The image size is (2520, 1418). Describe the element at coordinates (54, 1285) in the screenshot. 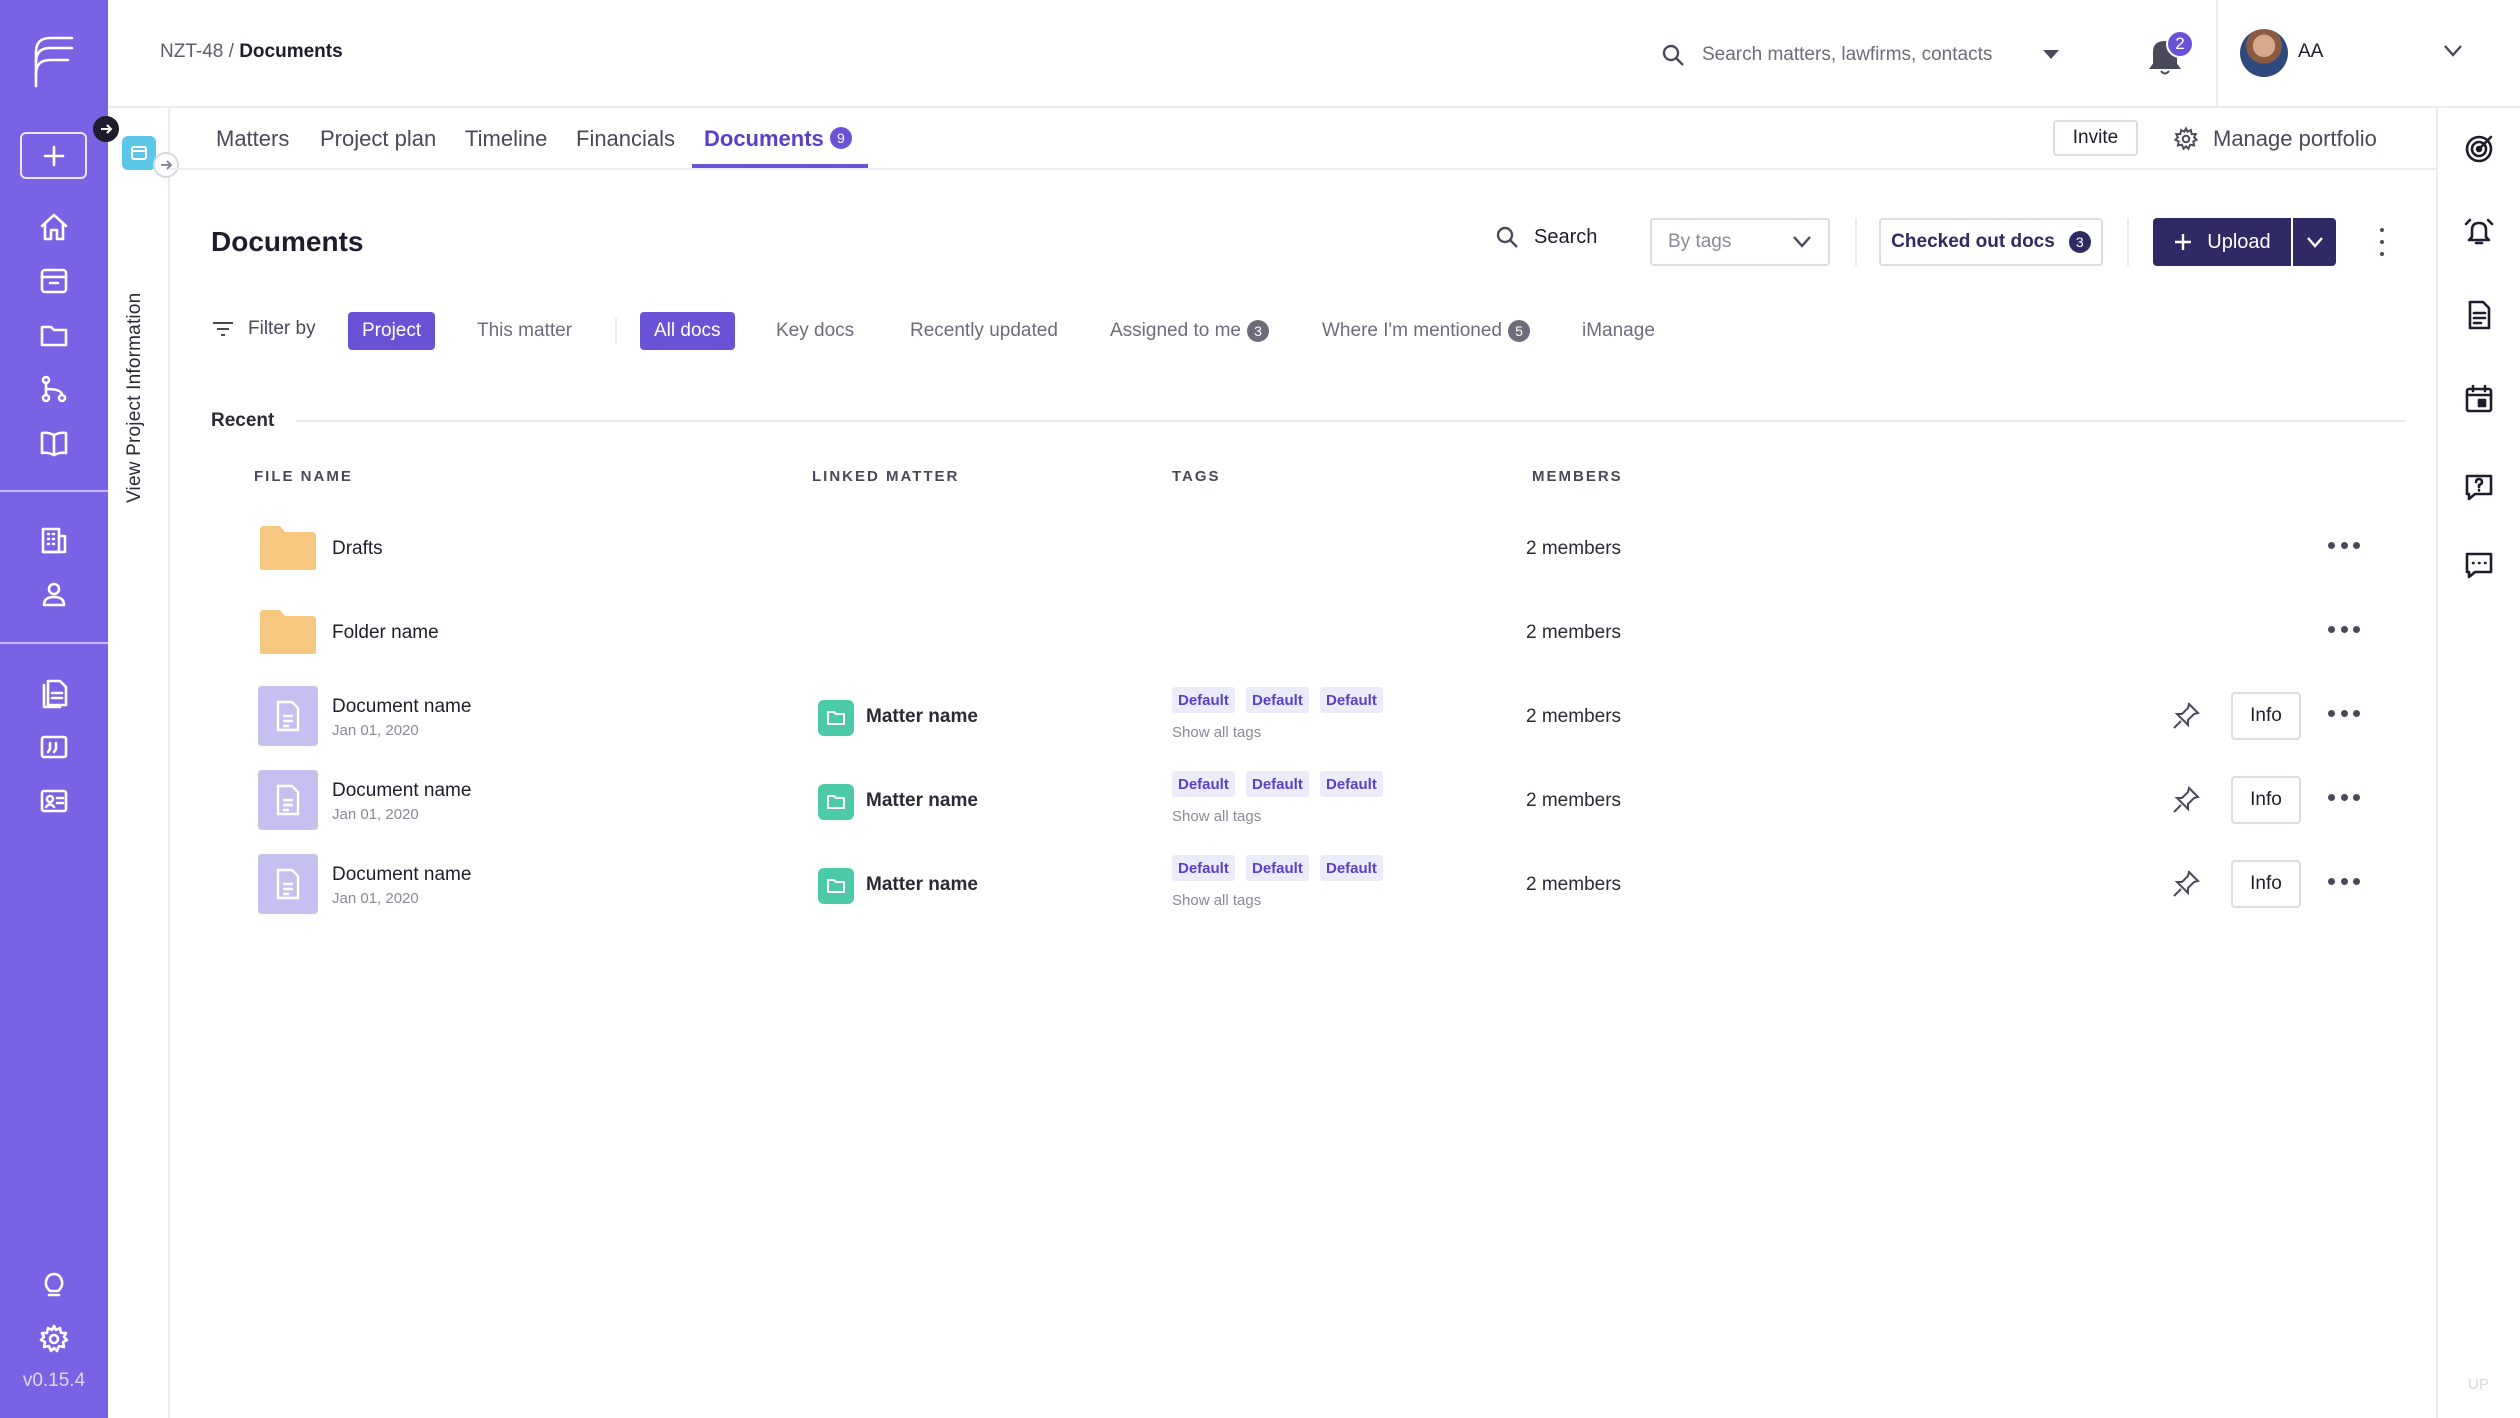

I see `nav-tips` at that location.